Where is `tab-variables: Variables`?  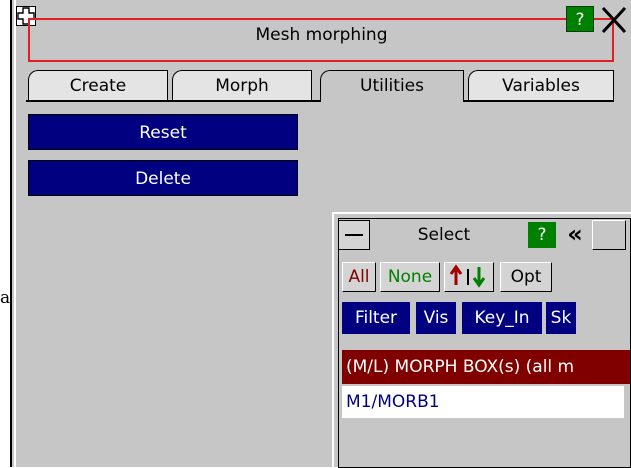
tab-variables: Variables is located at coordinates (541, 86).